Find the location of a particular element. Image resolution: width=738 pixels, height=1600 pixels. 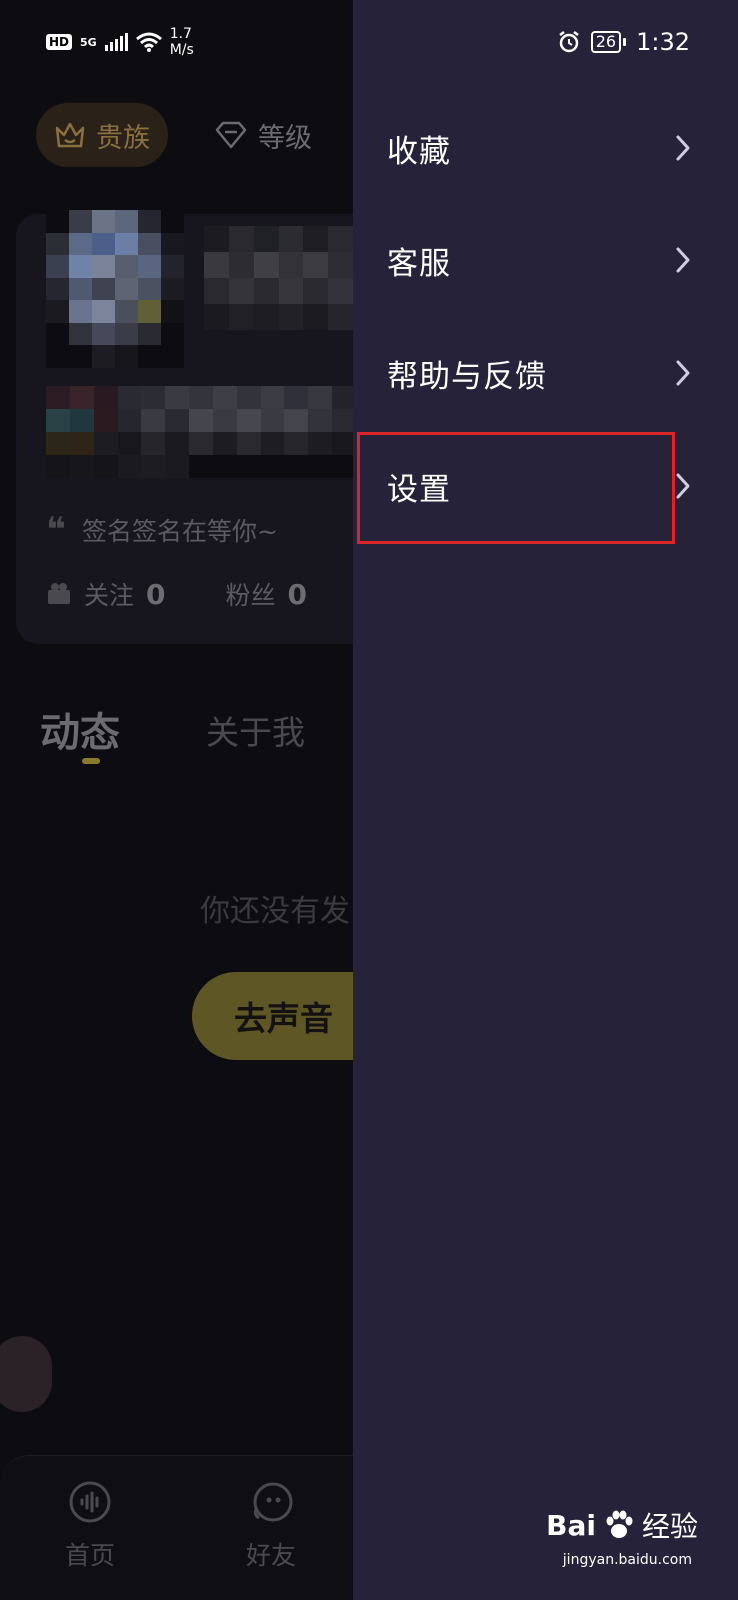

follow-count: 0 is located at coordinates (155, 594).